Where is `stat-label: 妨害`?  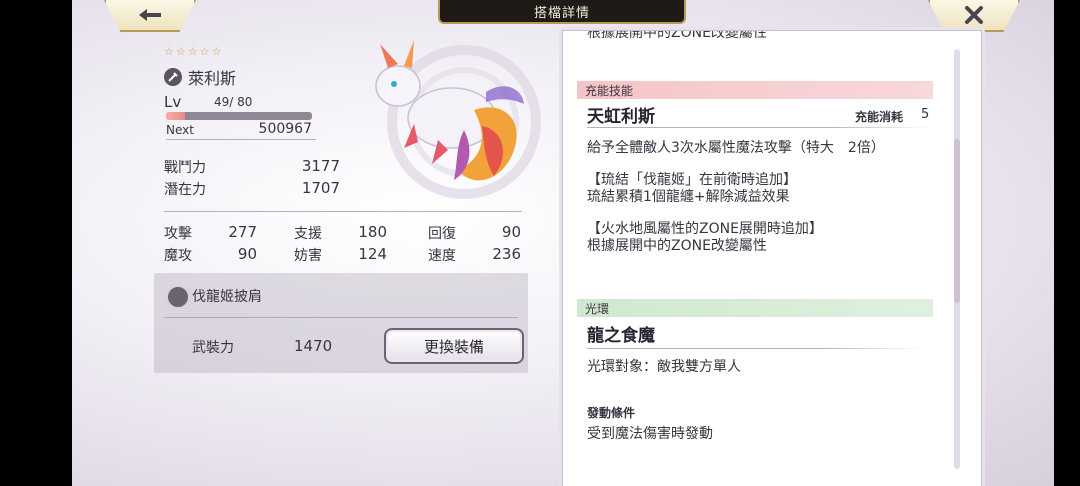 stat-label: 妨害 is located at coordinates (308, 256).